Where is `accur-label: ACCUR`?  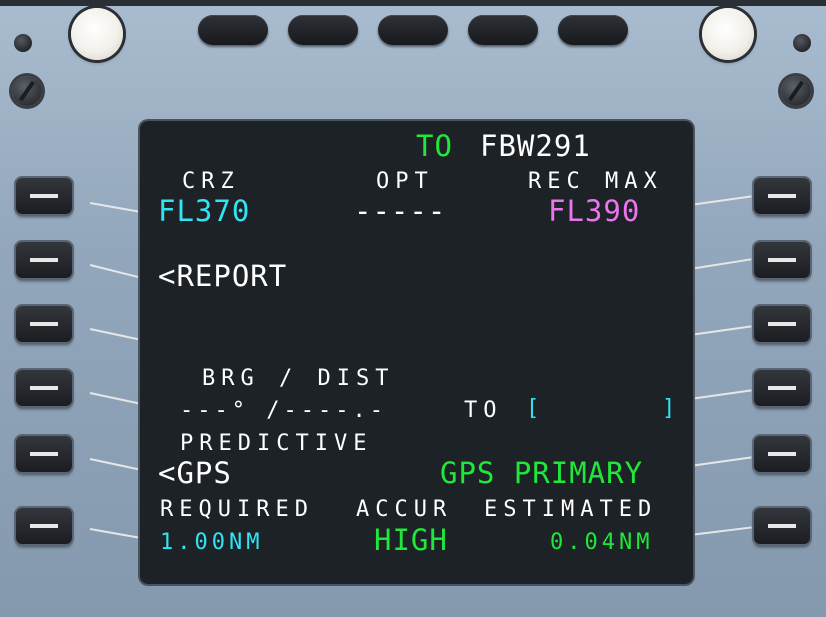 accur-label: ACCUR is located at coordinates (404, 509).